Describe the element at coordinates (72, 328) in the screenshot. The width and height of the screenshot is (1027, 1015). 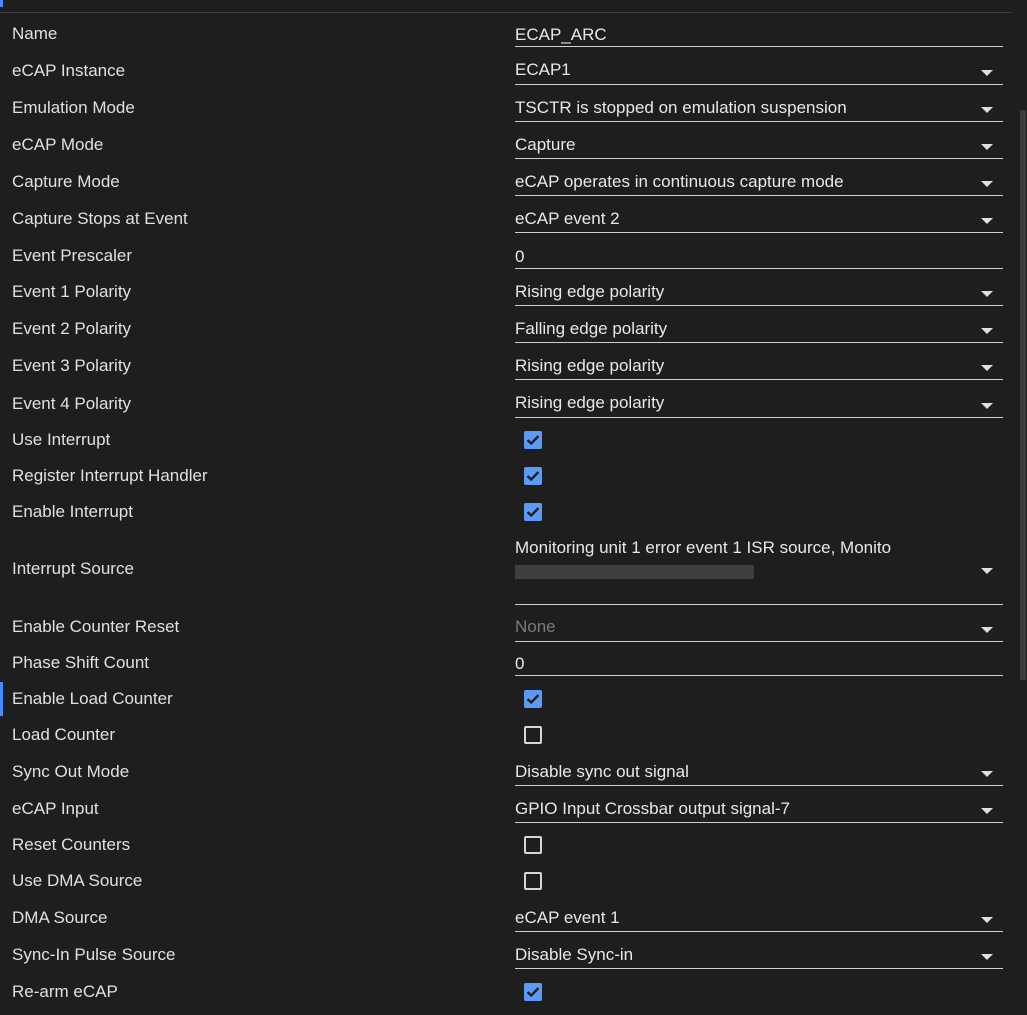
I see `event2-polarity-label: Event 2 Polarity` at that location.